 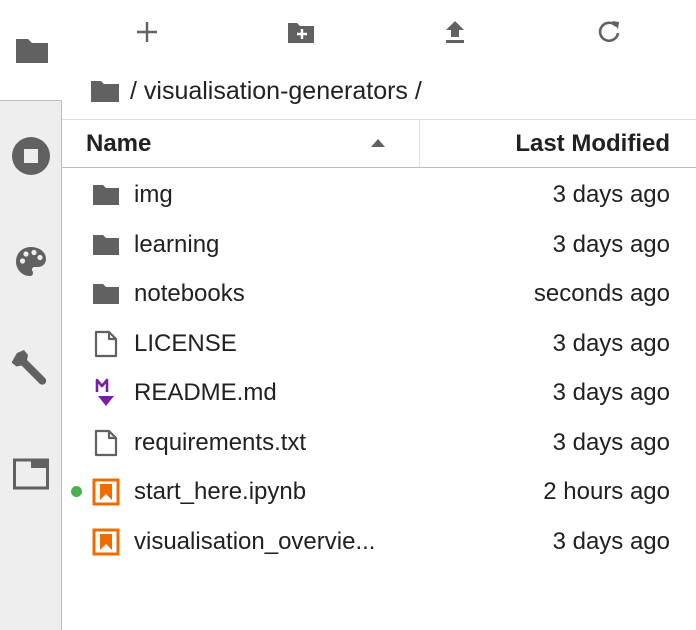 I want to click on new-folder-icon, so click(x=301, y=33).